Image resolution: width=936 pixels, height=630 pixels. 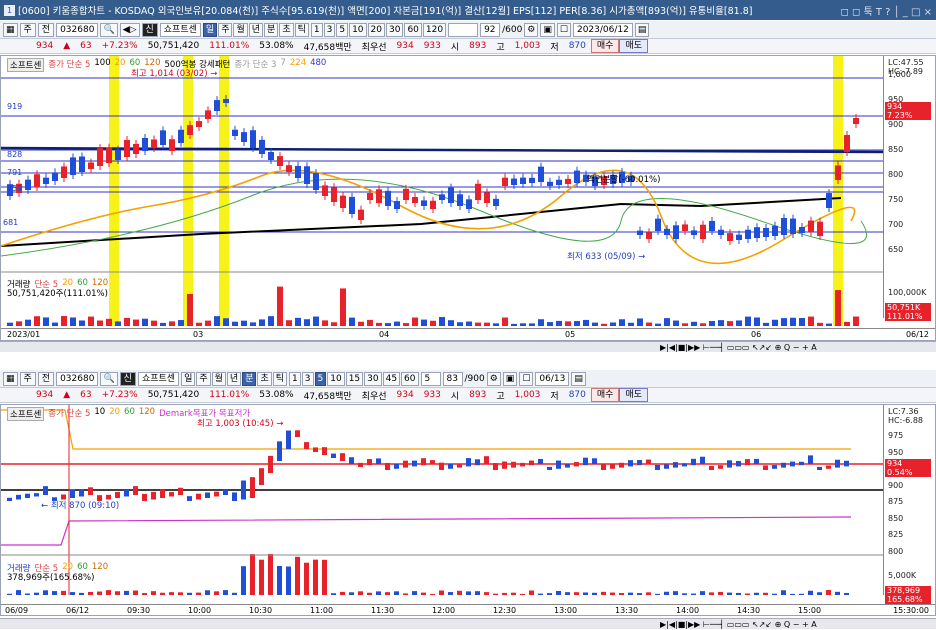 I want to click on period-tab-2-0: 일, so click(x=188, y=378).